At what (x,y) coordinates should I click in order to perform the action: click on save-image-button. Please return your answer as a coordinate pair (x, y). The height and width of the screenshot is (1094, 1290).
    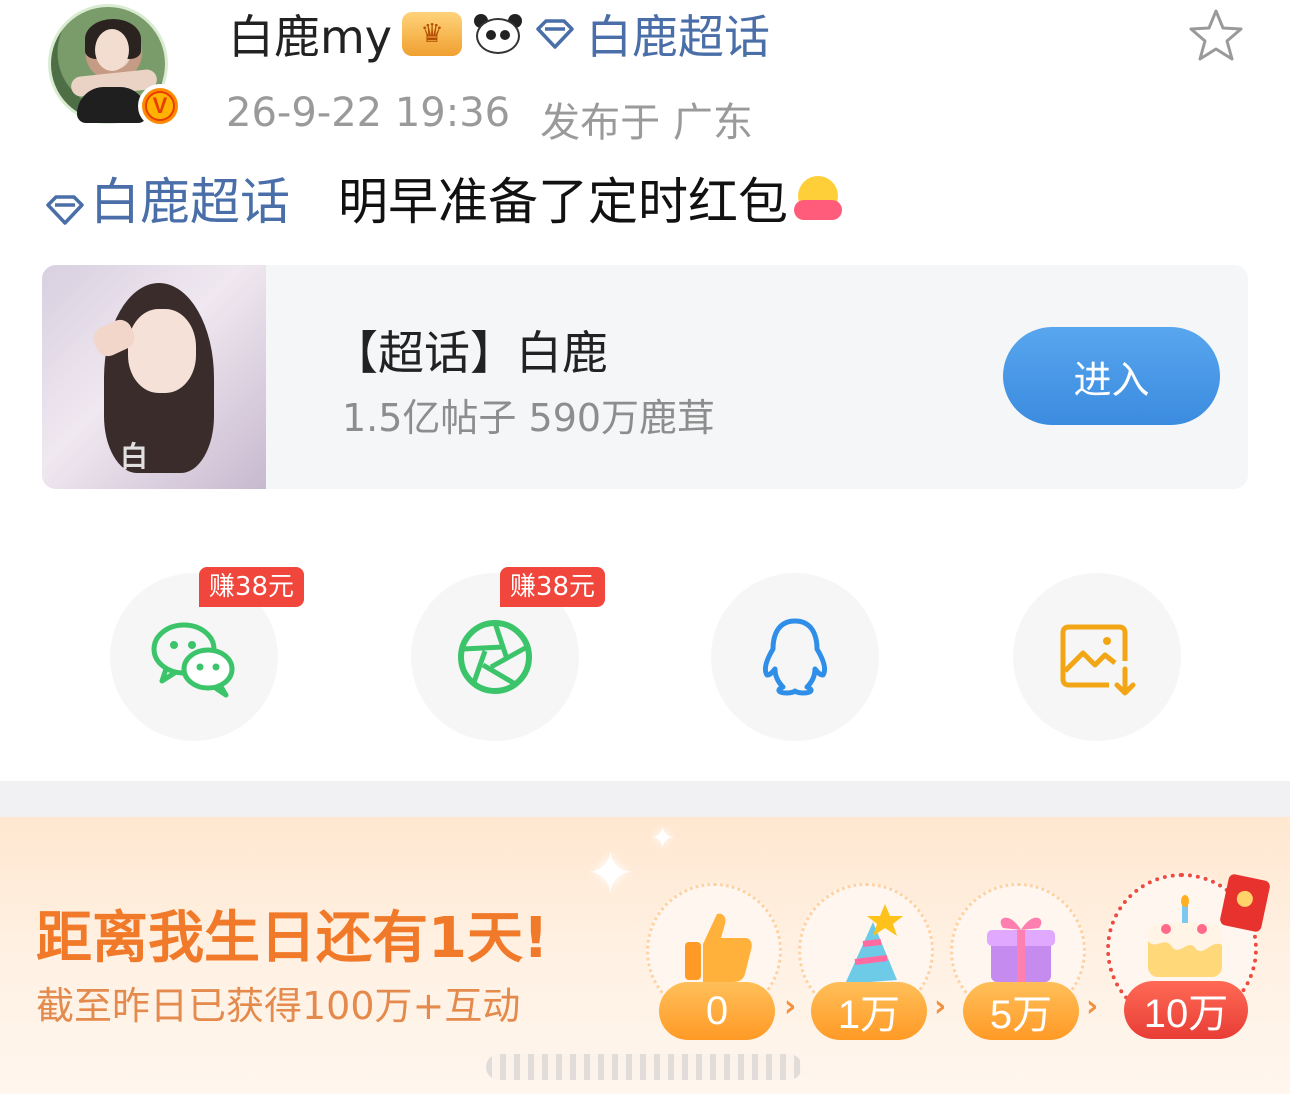
    Looking at the image, I should click on (1097, 657).